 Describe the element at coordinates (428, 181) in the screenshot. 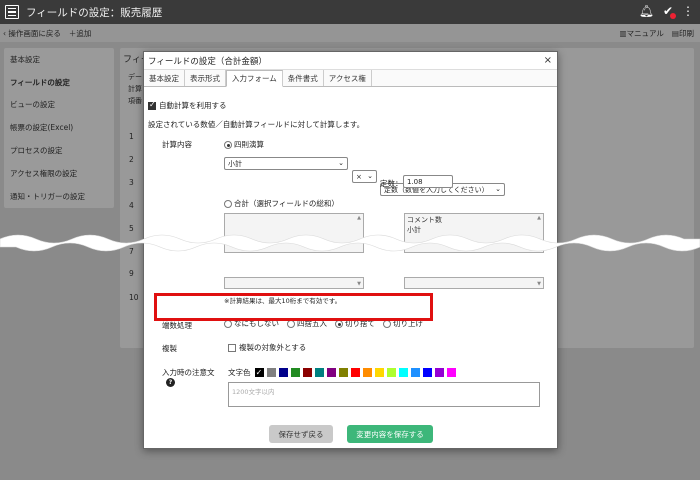

I see `constant-input: 1.08` at that location.